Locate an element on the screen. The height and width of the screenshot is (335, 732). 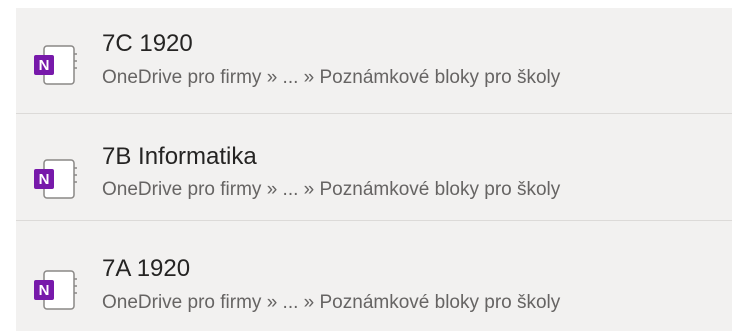
notebook-title: 7B Informatika is located at coordinates (179, 156).